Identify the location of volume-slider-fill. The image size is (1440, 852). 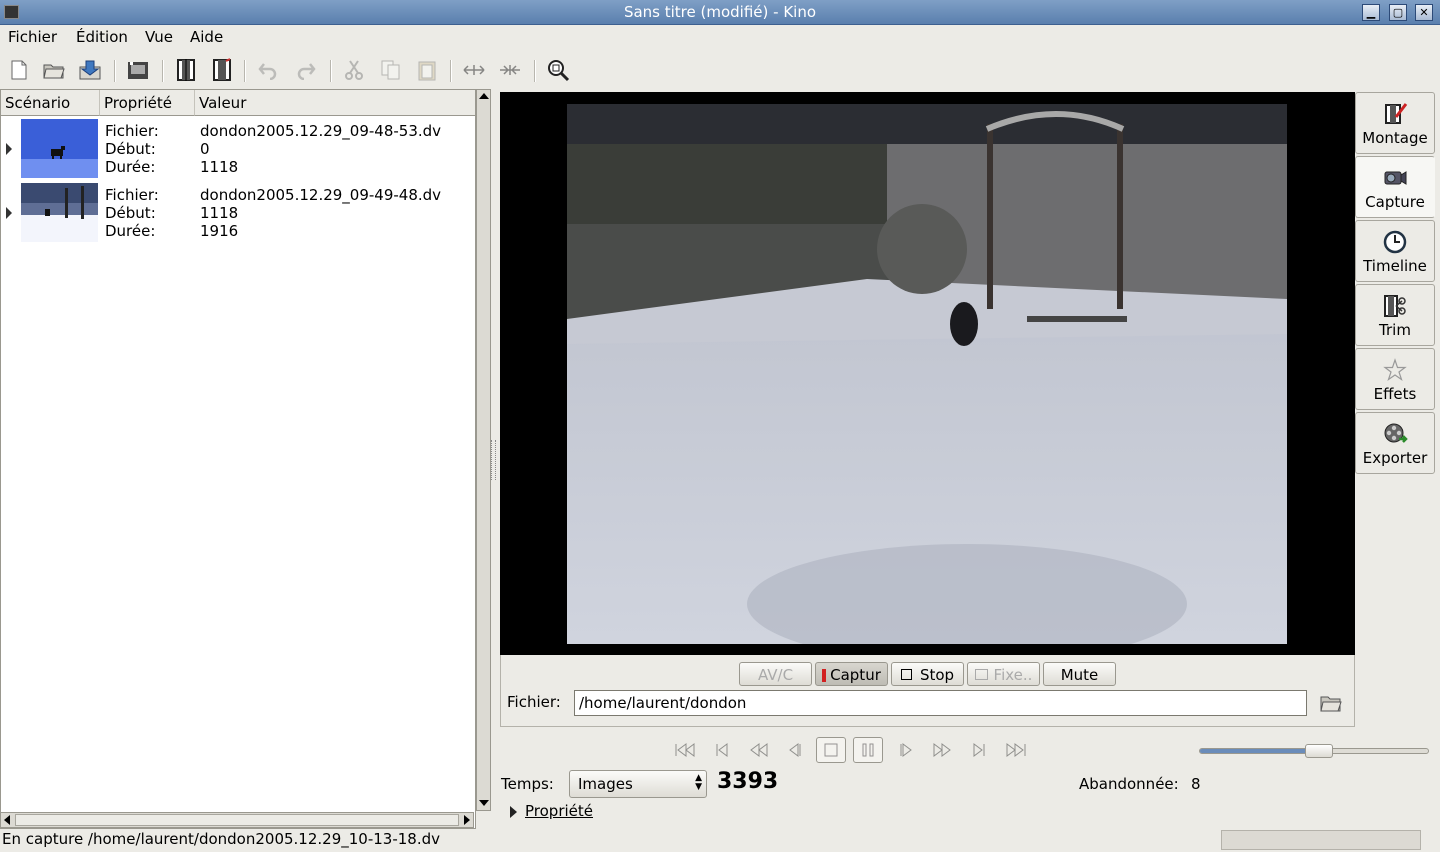
(1259, 751).